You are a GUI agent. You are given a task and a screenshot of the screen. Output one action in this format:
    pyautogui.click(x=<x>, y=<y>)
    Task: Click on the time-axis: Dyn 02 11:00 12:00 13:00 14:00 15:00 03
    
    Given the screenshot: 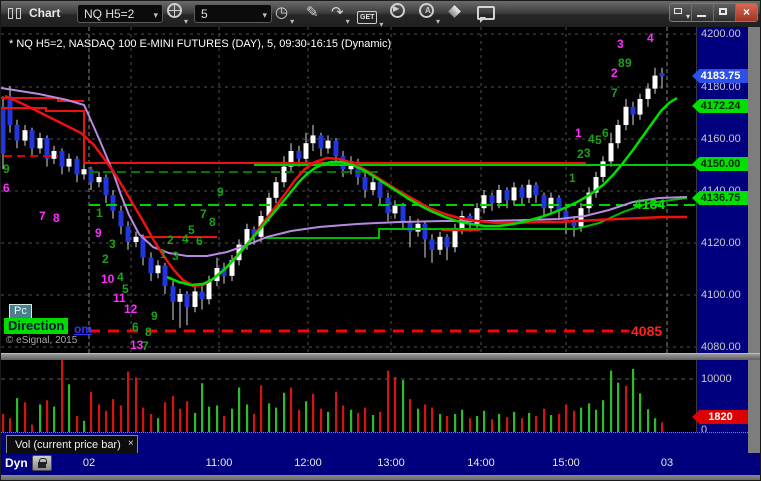 What is the action you would take?
    pyautogui.click(x=380, y=464)
    